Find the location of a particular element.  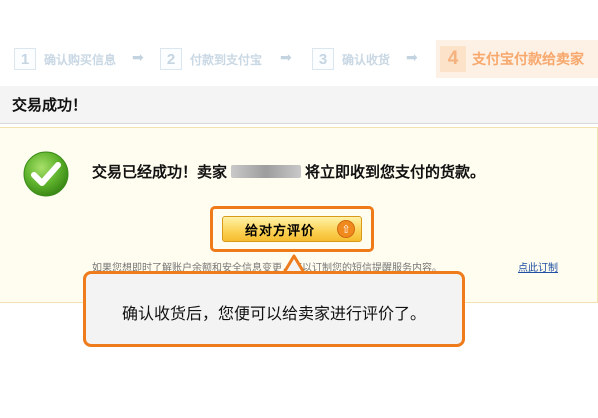

subscribe-link: 点此订制 is located at coordinates (538, 266).